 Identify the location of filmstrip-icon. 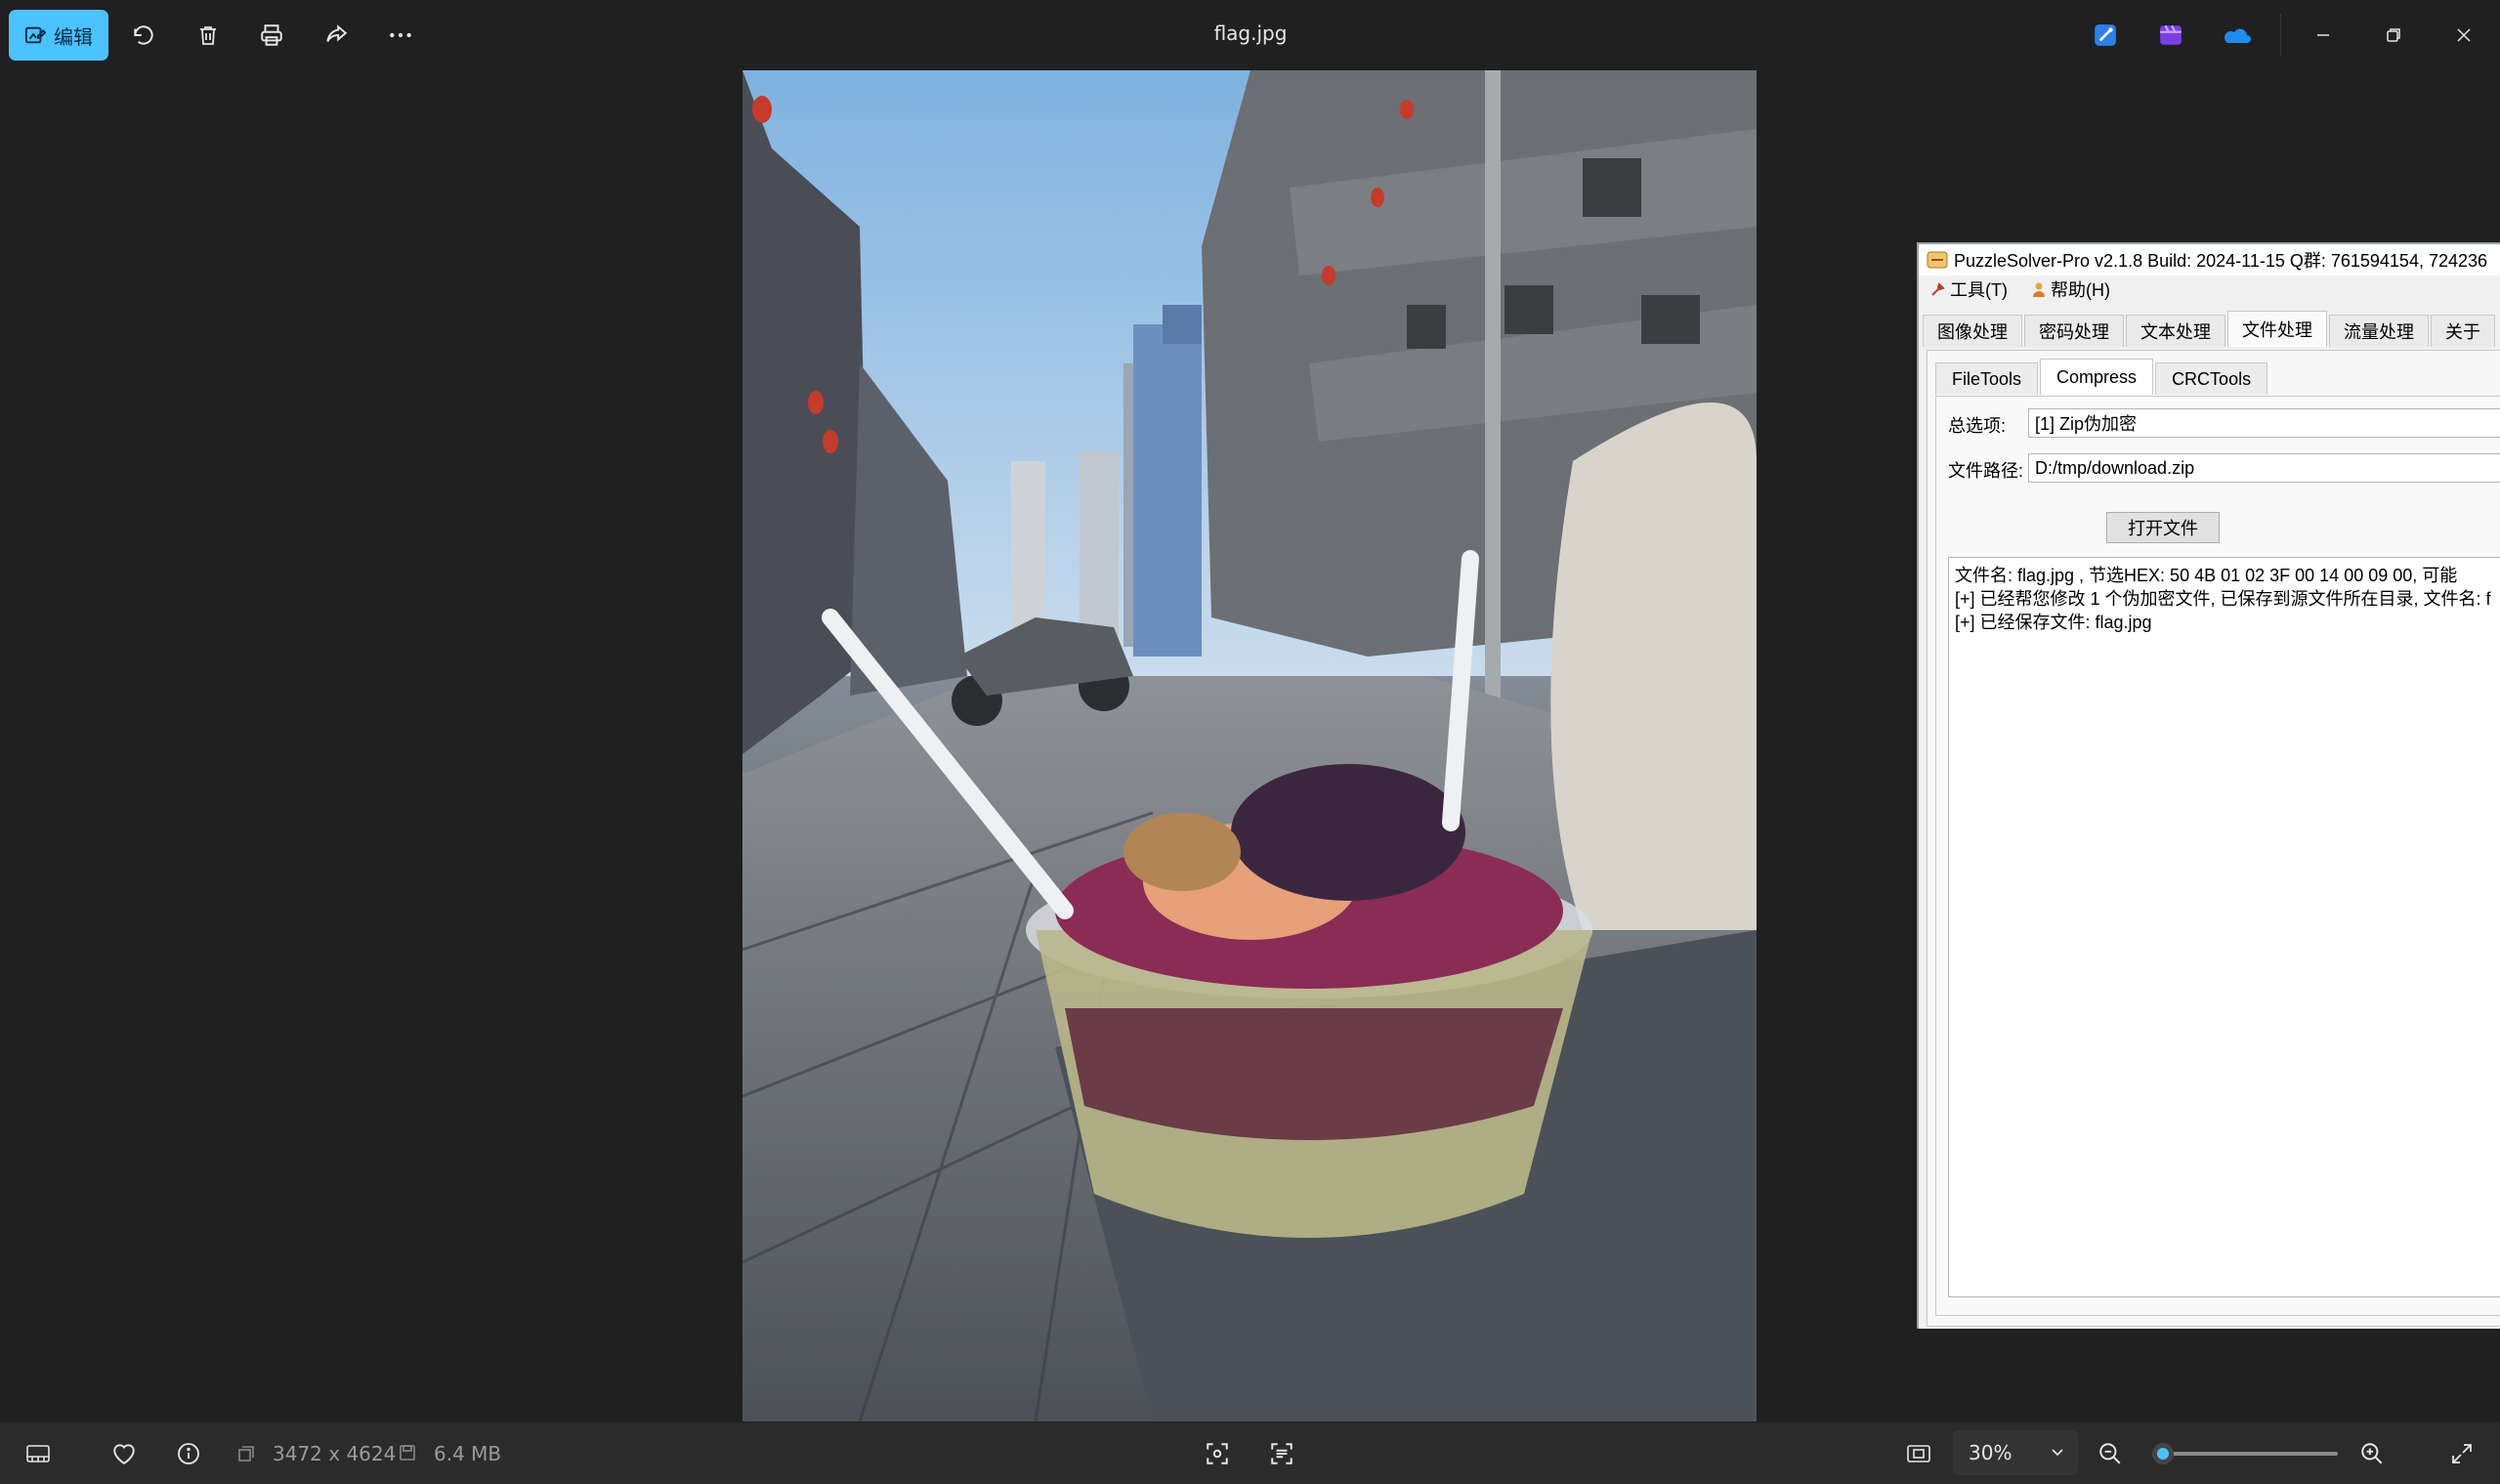
(38, 1454).